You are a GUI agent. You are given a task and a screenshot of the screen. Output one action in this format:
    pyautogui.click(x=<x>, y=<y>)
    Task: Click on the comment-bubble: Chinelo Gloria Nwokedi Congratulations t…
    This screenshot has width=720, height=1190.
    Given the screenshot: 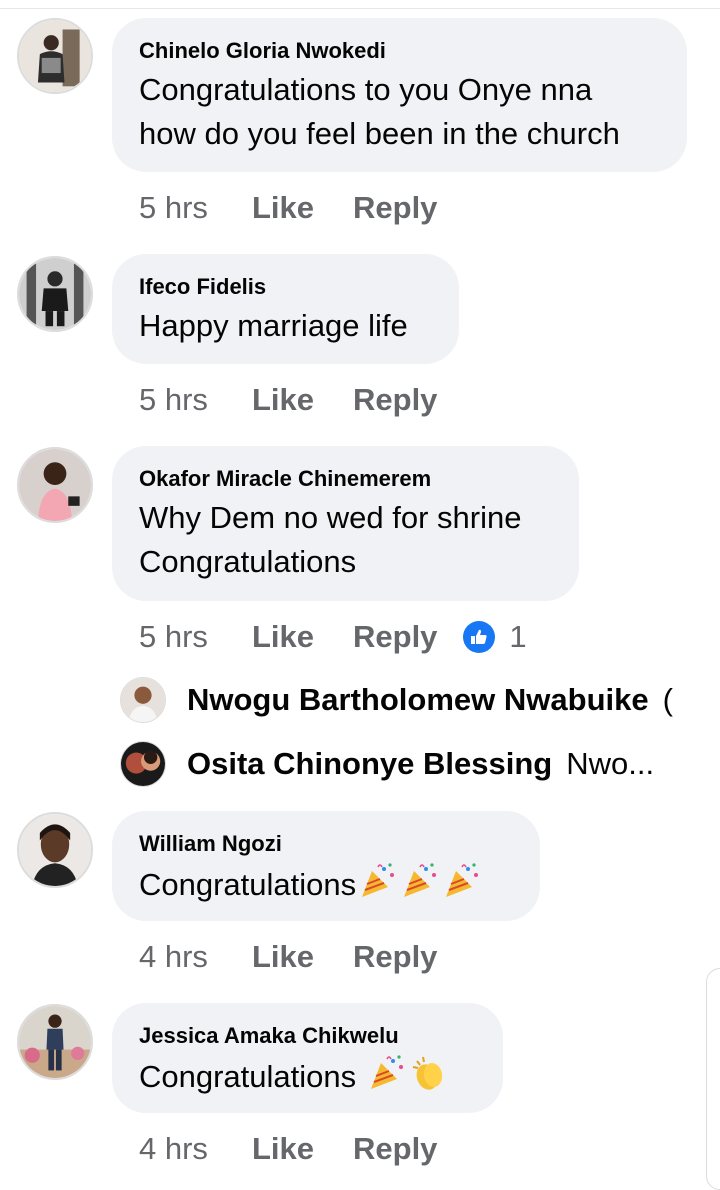 What is the action you would take?
    pyautogui.click(x=399, y=95)
    